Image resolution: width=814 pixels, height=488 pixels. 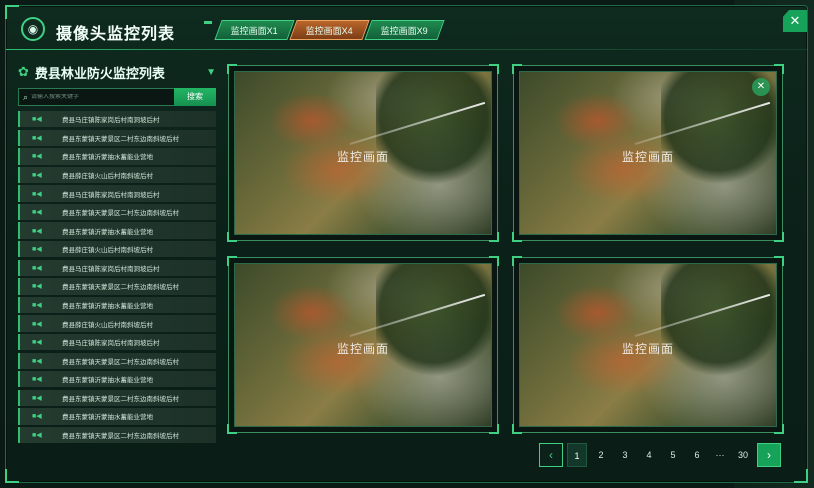 What do you see at coordinates (601, 455) in the screenshot?
I see `page-number: 2` at bounding box center [601, 455].